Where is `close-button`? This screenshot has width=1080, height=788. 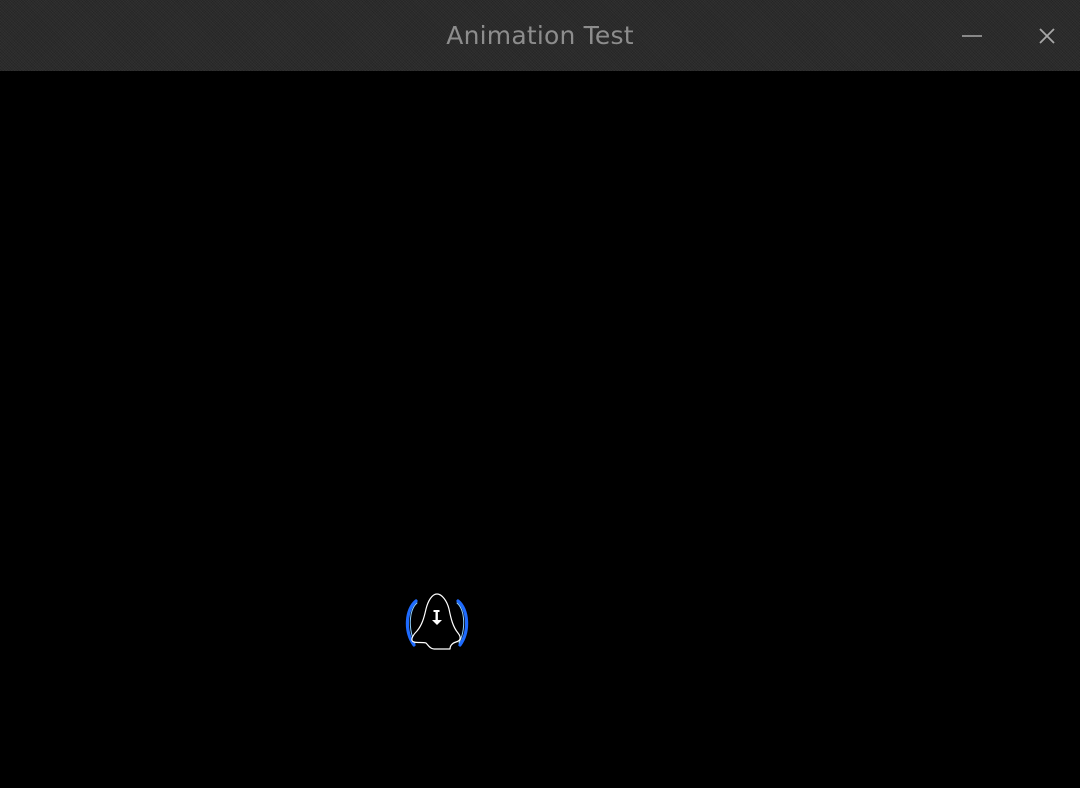 close-button is located at coordinates (1045, 35).